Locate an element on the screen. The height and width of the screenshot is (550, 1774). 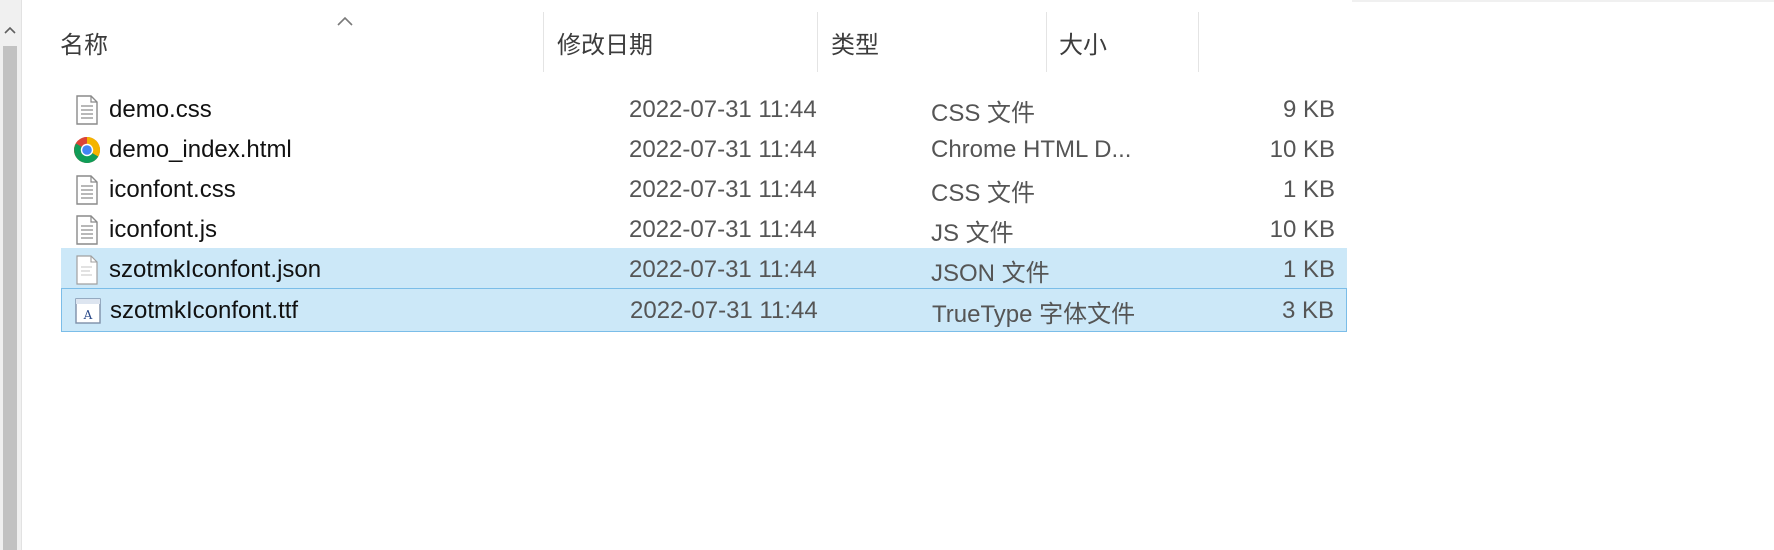
column-header: 名称 修改日期 类型 大小 is located at coordinates (897, 42).